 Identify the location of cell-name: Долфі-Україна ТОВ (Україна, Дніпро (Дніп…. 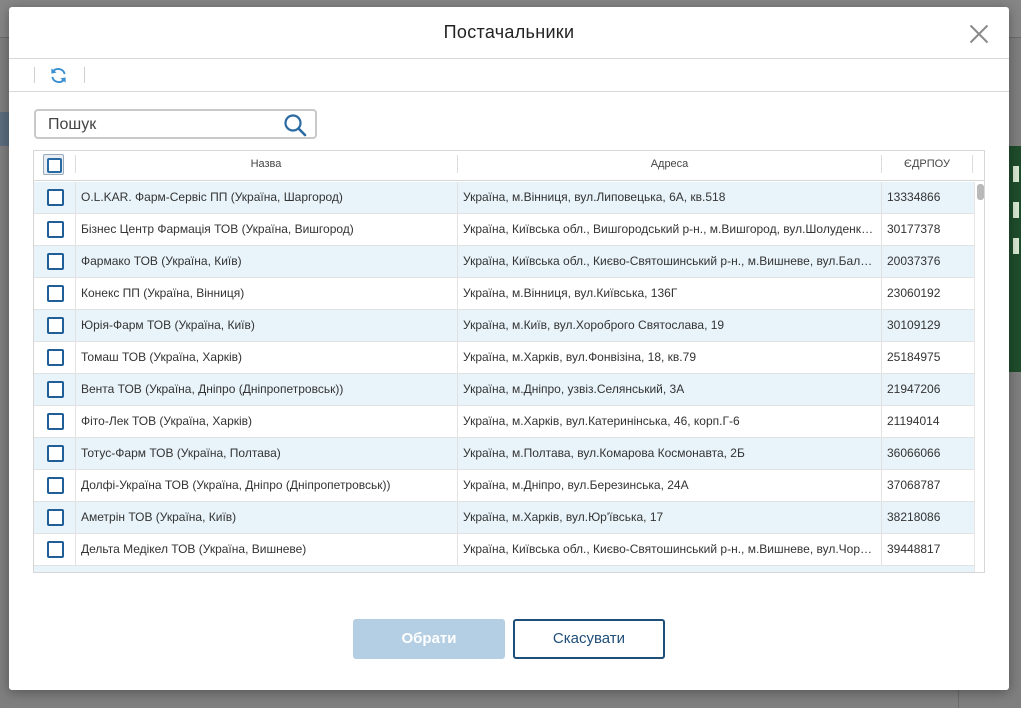
(236, 485).